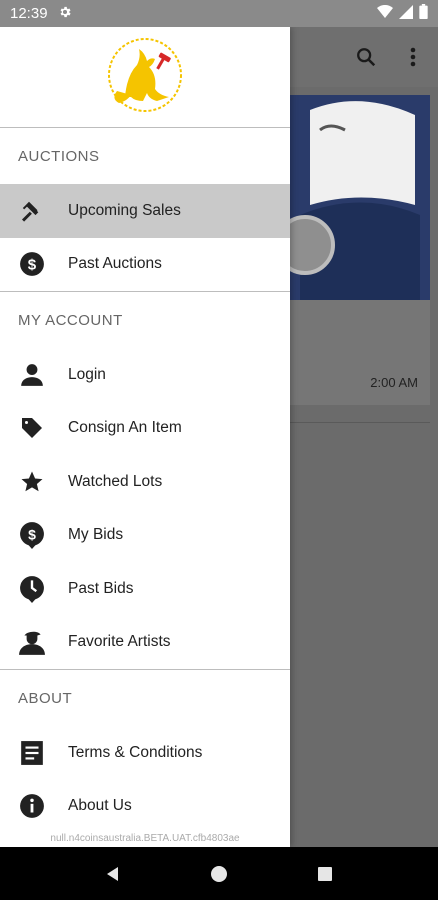 The height and width of the screenshot is (900, 438). I want to click on search-icon, so click(366, 57).